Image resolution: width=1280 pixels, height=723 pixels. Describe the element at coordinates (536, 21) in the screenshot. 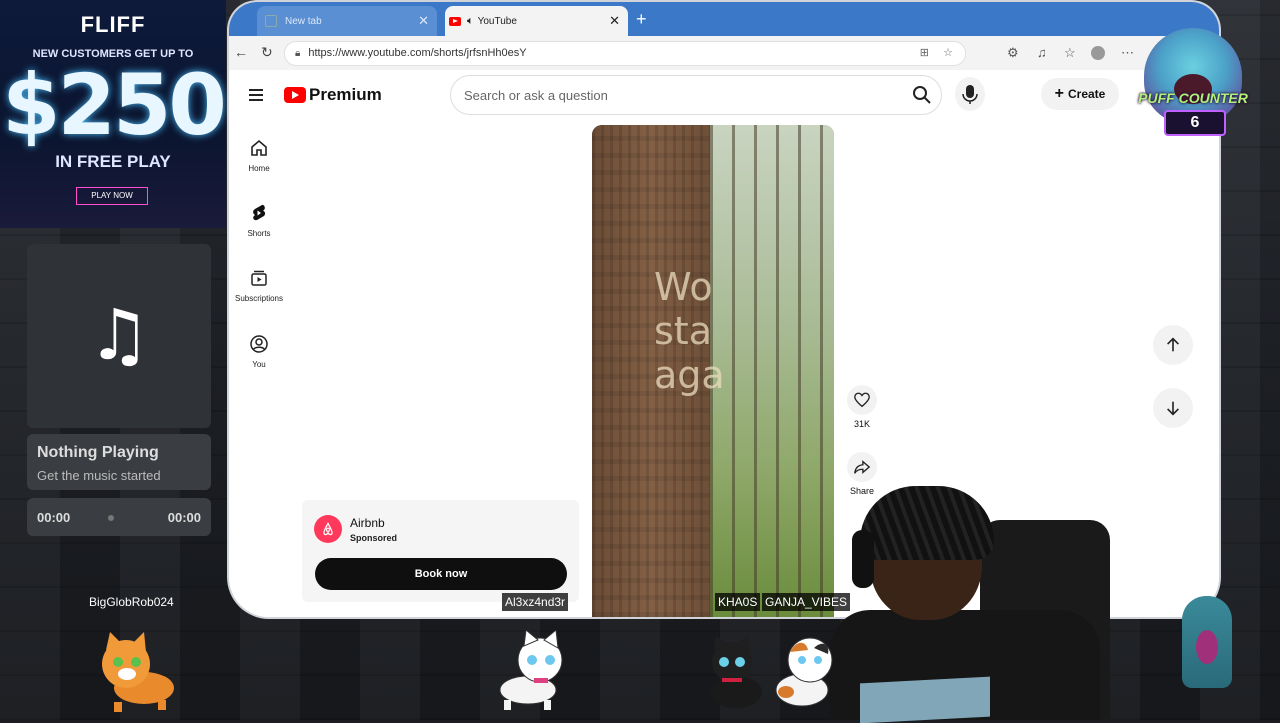

I see `tab-youtube: 🔈︎ YouTube ✕` at that location.